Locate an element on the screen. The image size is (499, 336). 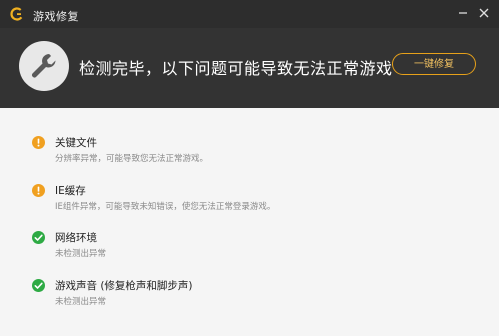
minimize-icon is located at coordinates (463, 13).